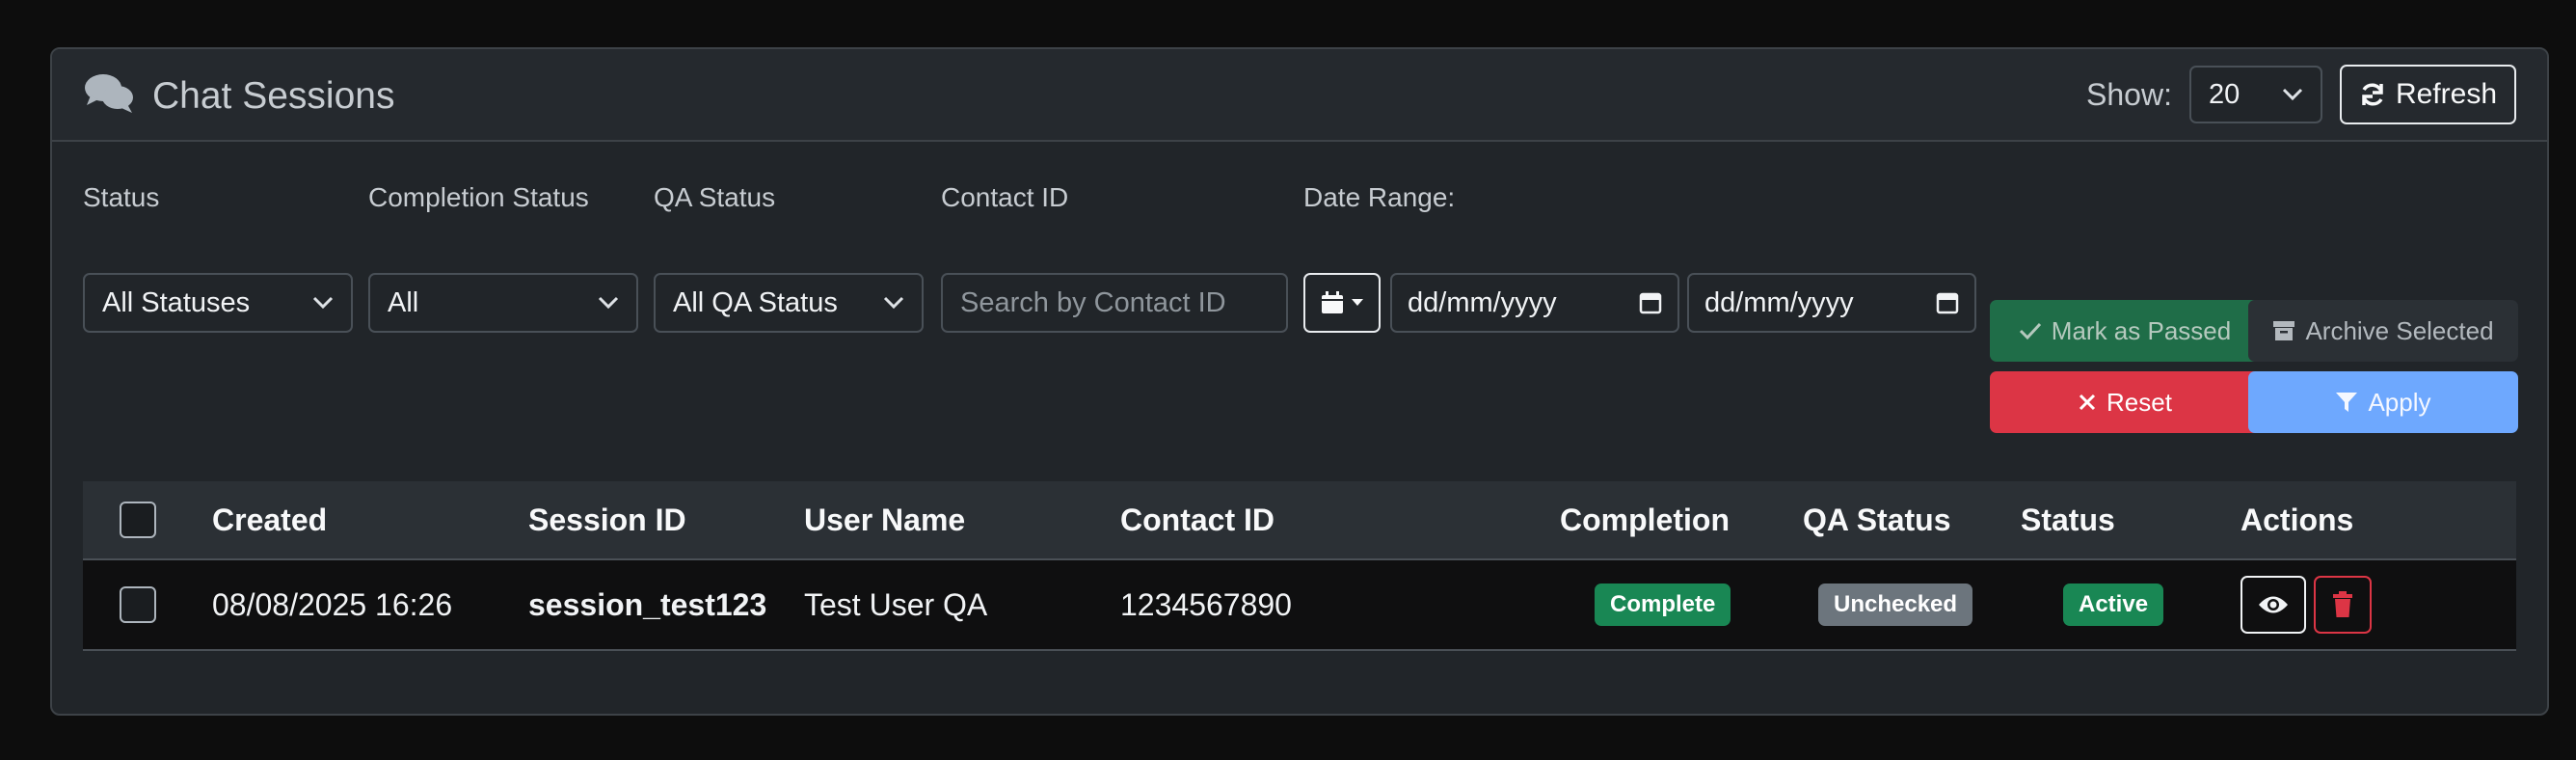  What do you see at coordinates (2373, 94) in the screenshot?
I see `refresh-icon` at bounding box center [2373, 94].